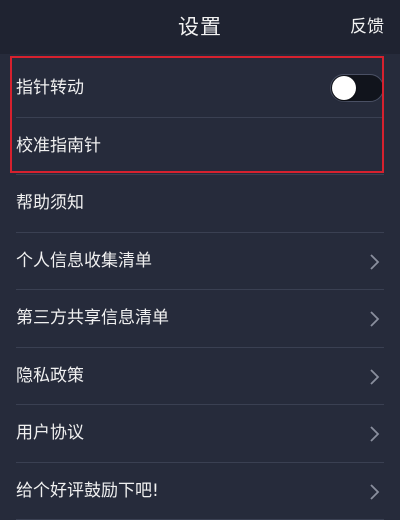 Image resolution: width=400 pixels, height=520 pixels. What do you see at coordinates (357, 88) in the screenshot?
I see `pointer-rotation-toggle` at bounding box center [357, 88].